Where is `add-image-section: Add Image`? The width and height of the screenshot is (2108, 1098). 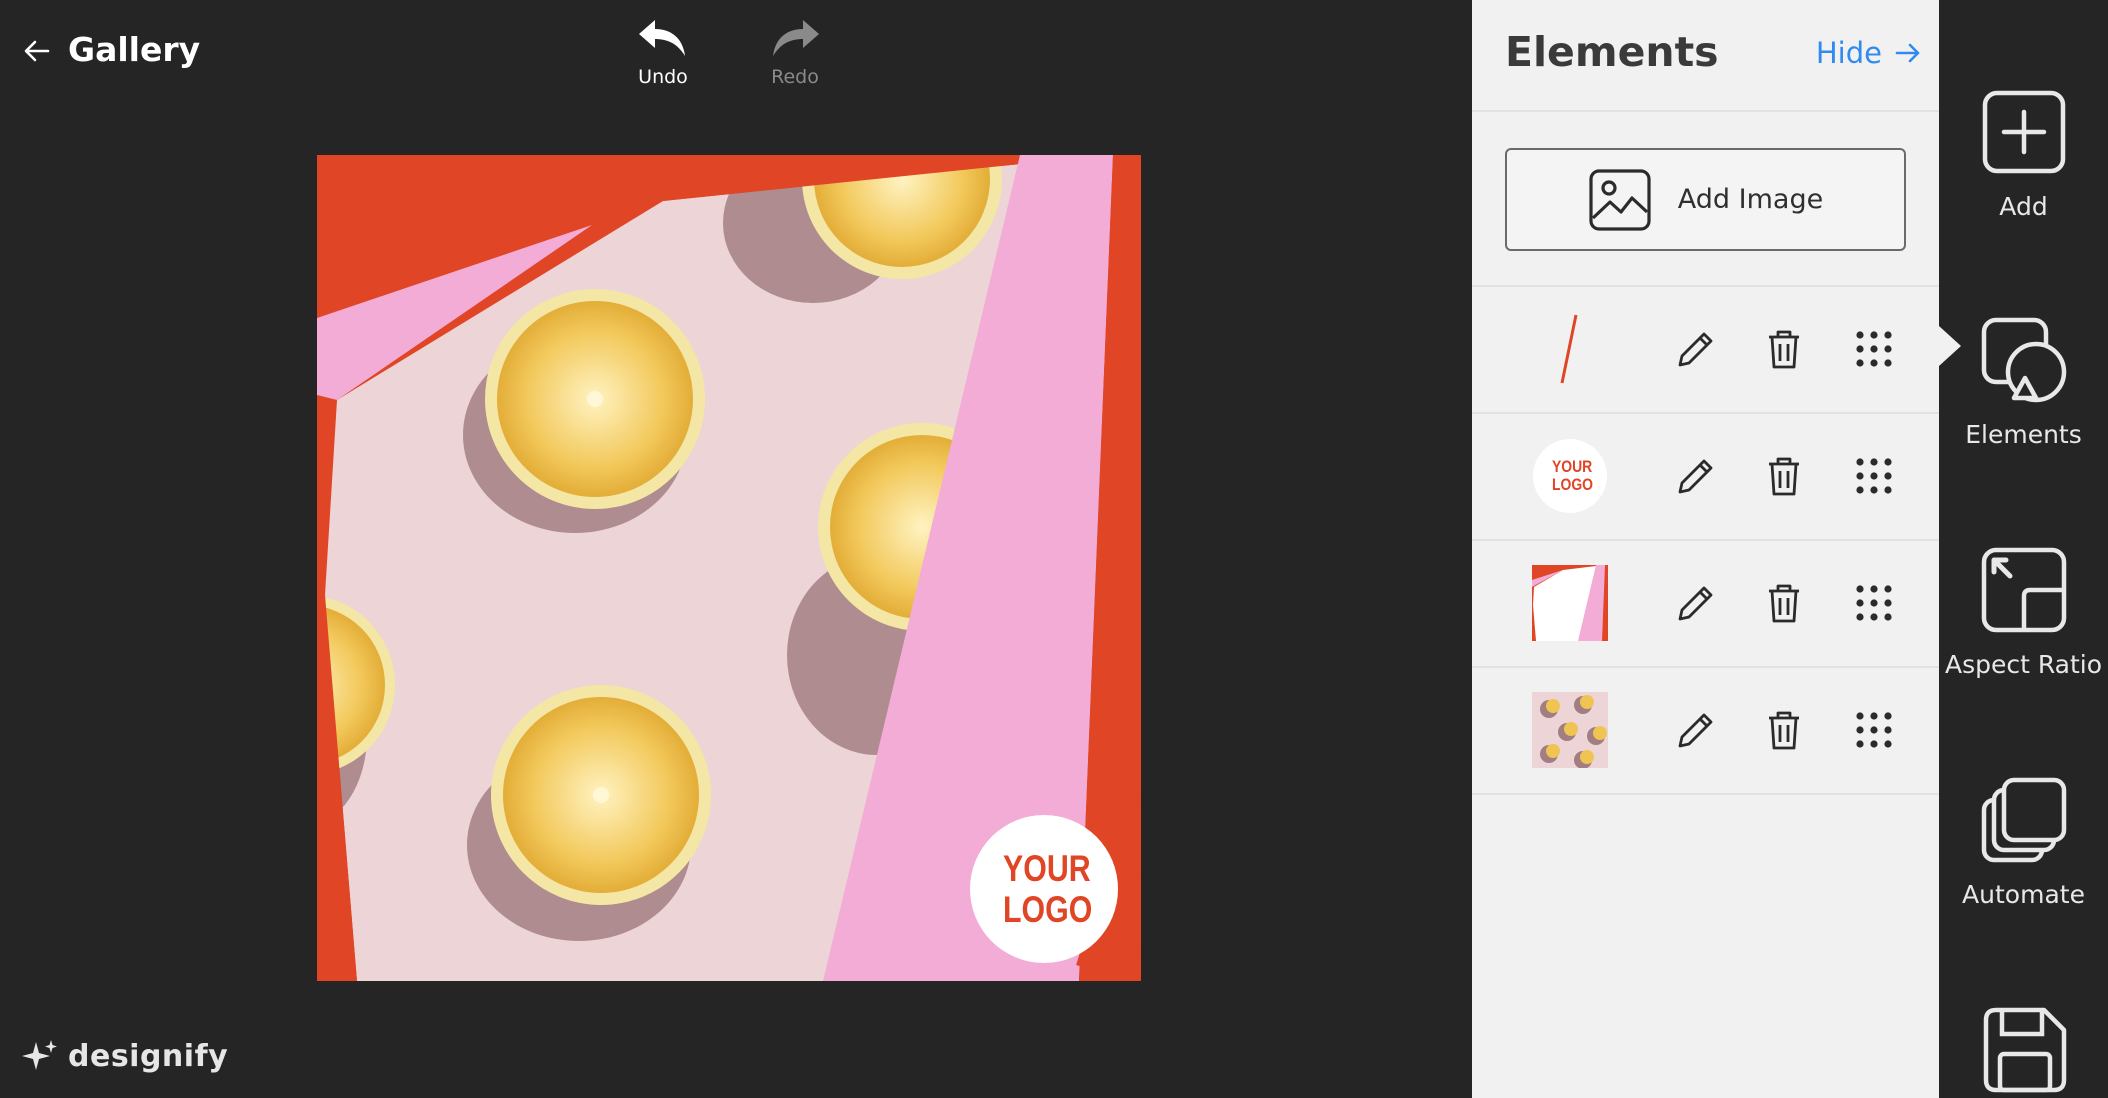
add-image-section: Add Image is located at coordinates (1705, 199).